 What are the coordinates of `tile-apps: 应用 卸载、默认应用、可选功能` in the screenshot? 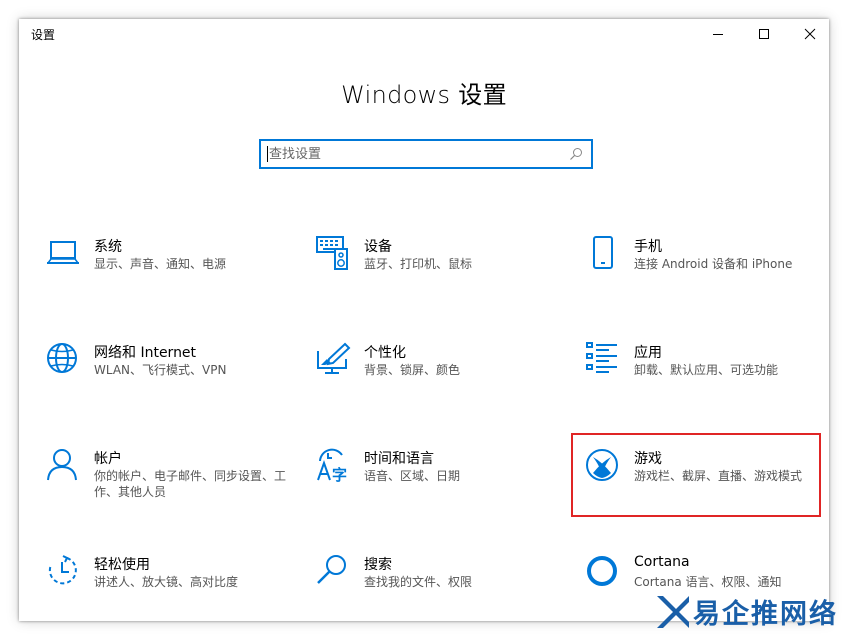 It's located at (707, 381).